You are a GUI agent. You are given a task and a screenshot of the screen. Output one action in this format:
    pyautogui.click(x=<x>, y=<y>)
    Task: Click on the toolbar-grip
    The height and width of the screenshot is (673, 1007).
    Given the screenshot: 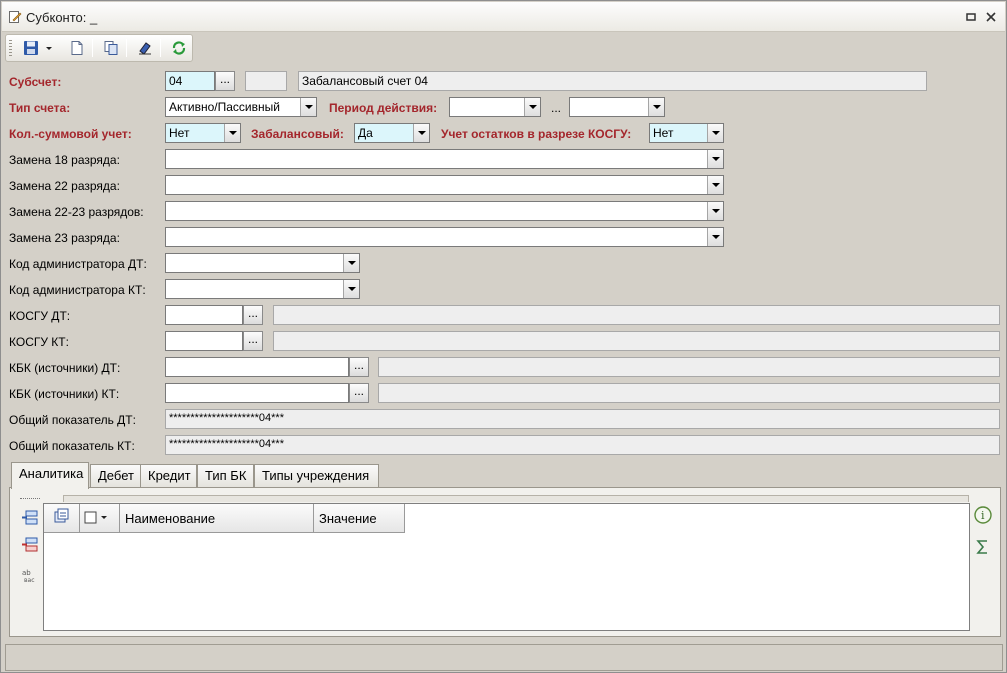 What is the action you would take?
    pyautogui.click(x=10, y=48)
    